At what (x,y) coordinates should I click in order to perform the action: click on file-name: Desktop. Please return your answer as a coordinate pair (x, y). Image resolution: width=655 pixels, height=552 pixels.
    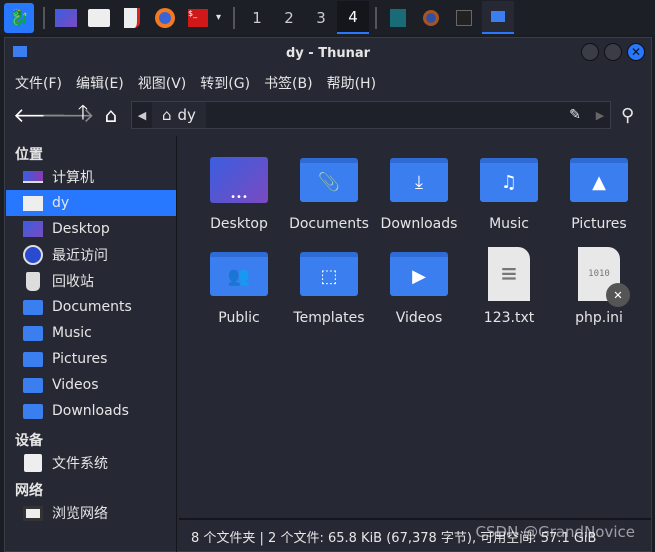
    Looking at the image, I should click on (239, 224).